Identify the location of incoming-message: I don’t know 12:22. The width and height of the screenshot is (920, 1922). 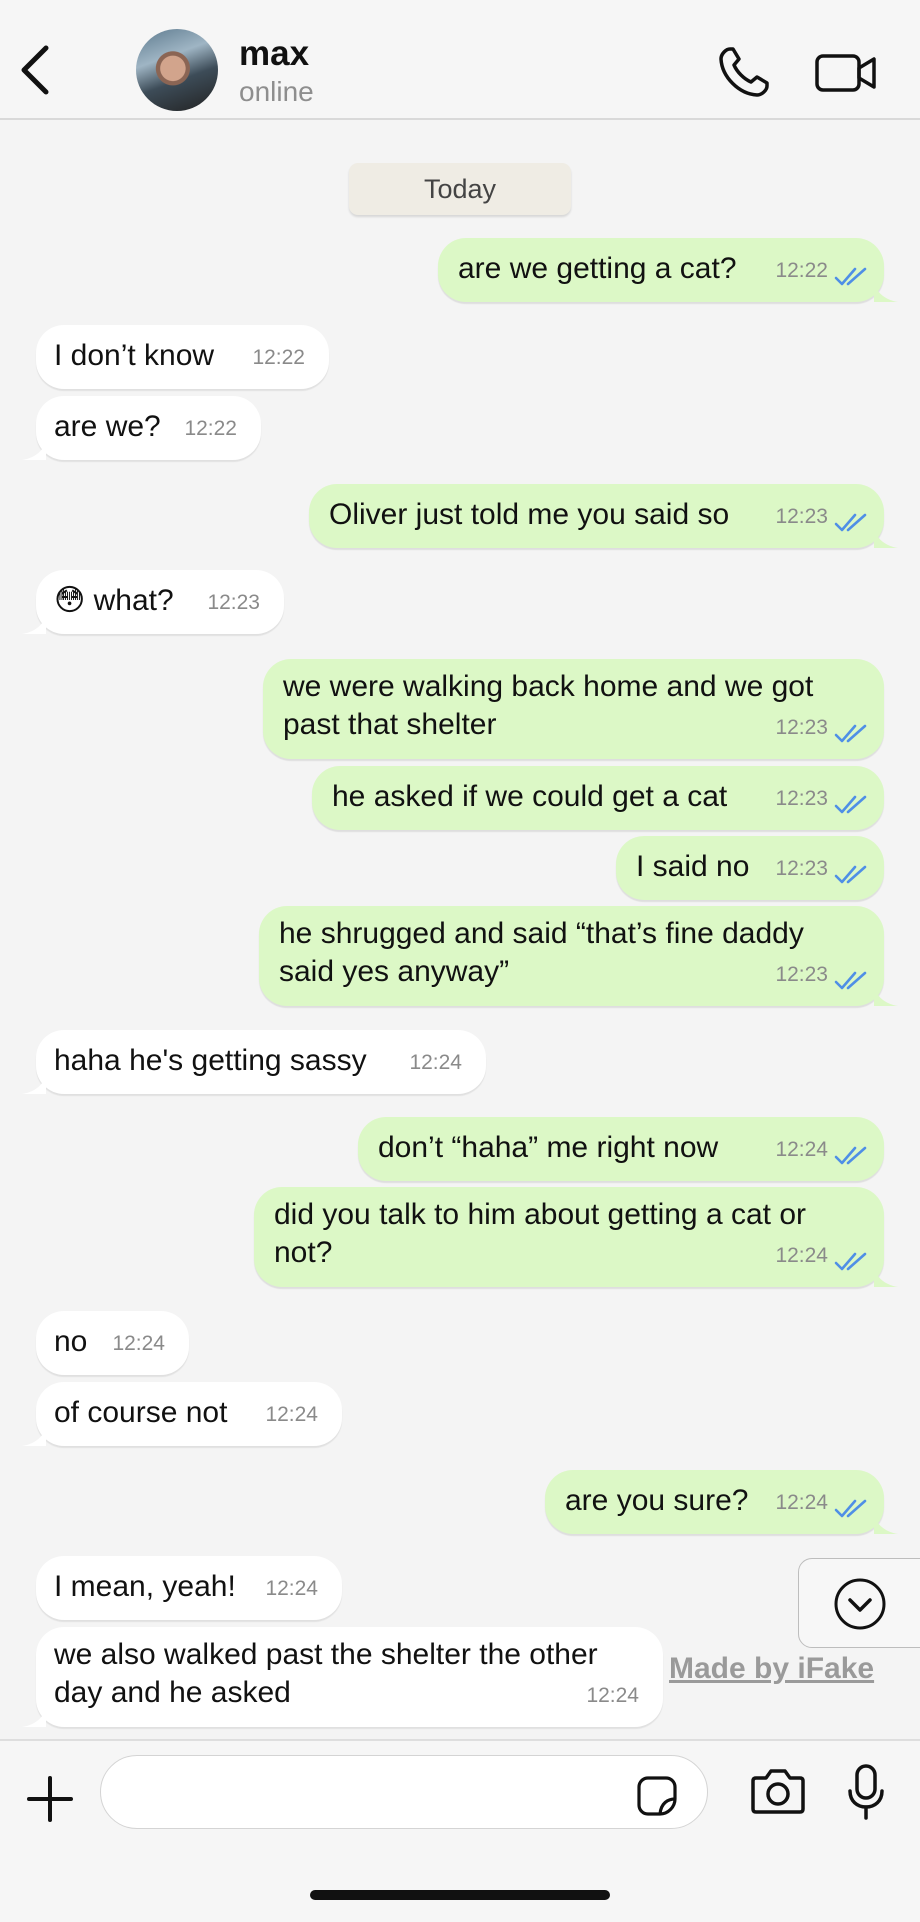
(182, 357).